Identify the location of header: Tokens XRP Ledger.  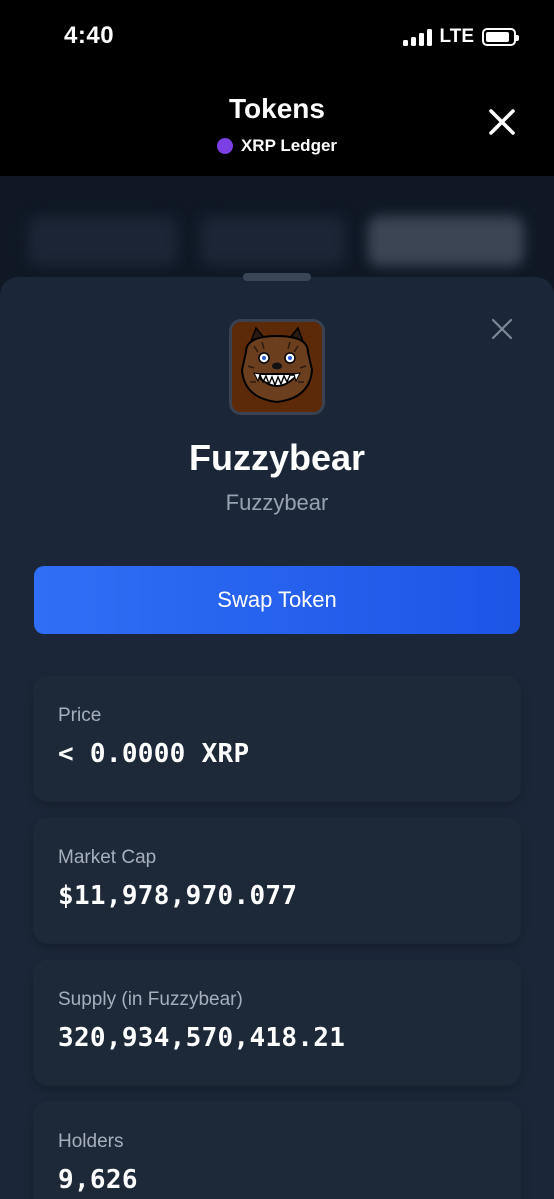
(277, 126).